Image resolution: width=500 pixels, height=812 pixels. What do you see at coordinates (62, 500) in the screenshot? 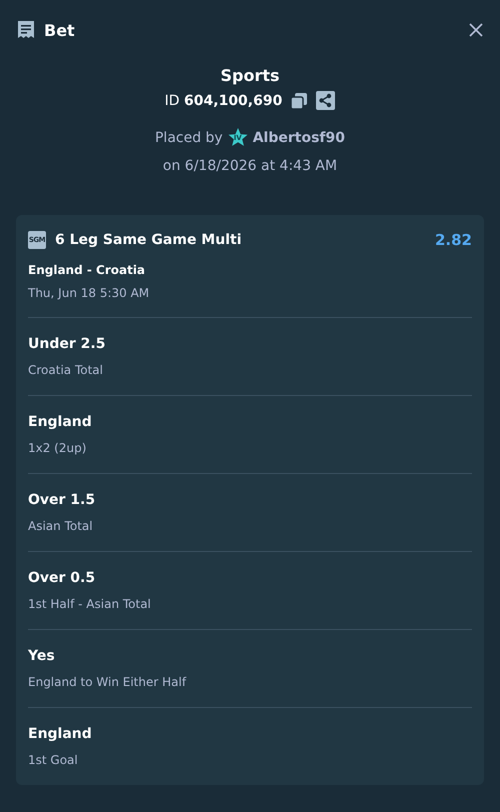
I see `leg-selection: Over 1.5` at bounding box center [62, 500].